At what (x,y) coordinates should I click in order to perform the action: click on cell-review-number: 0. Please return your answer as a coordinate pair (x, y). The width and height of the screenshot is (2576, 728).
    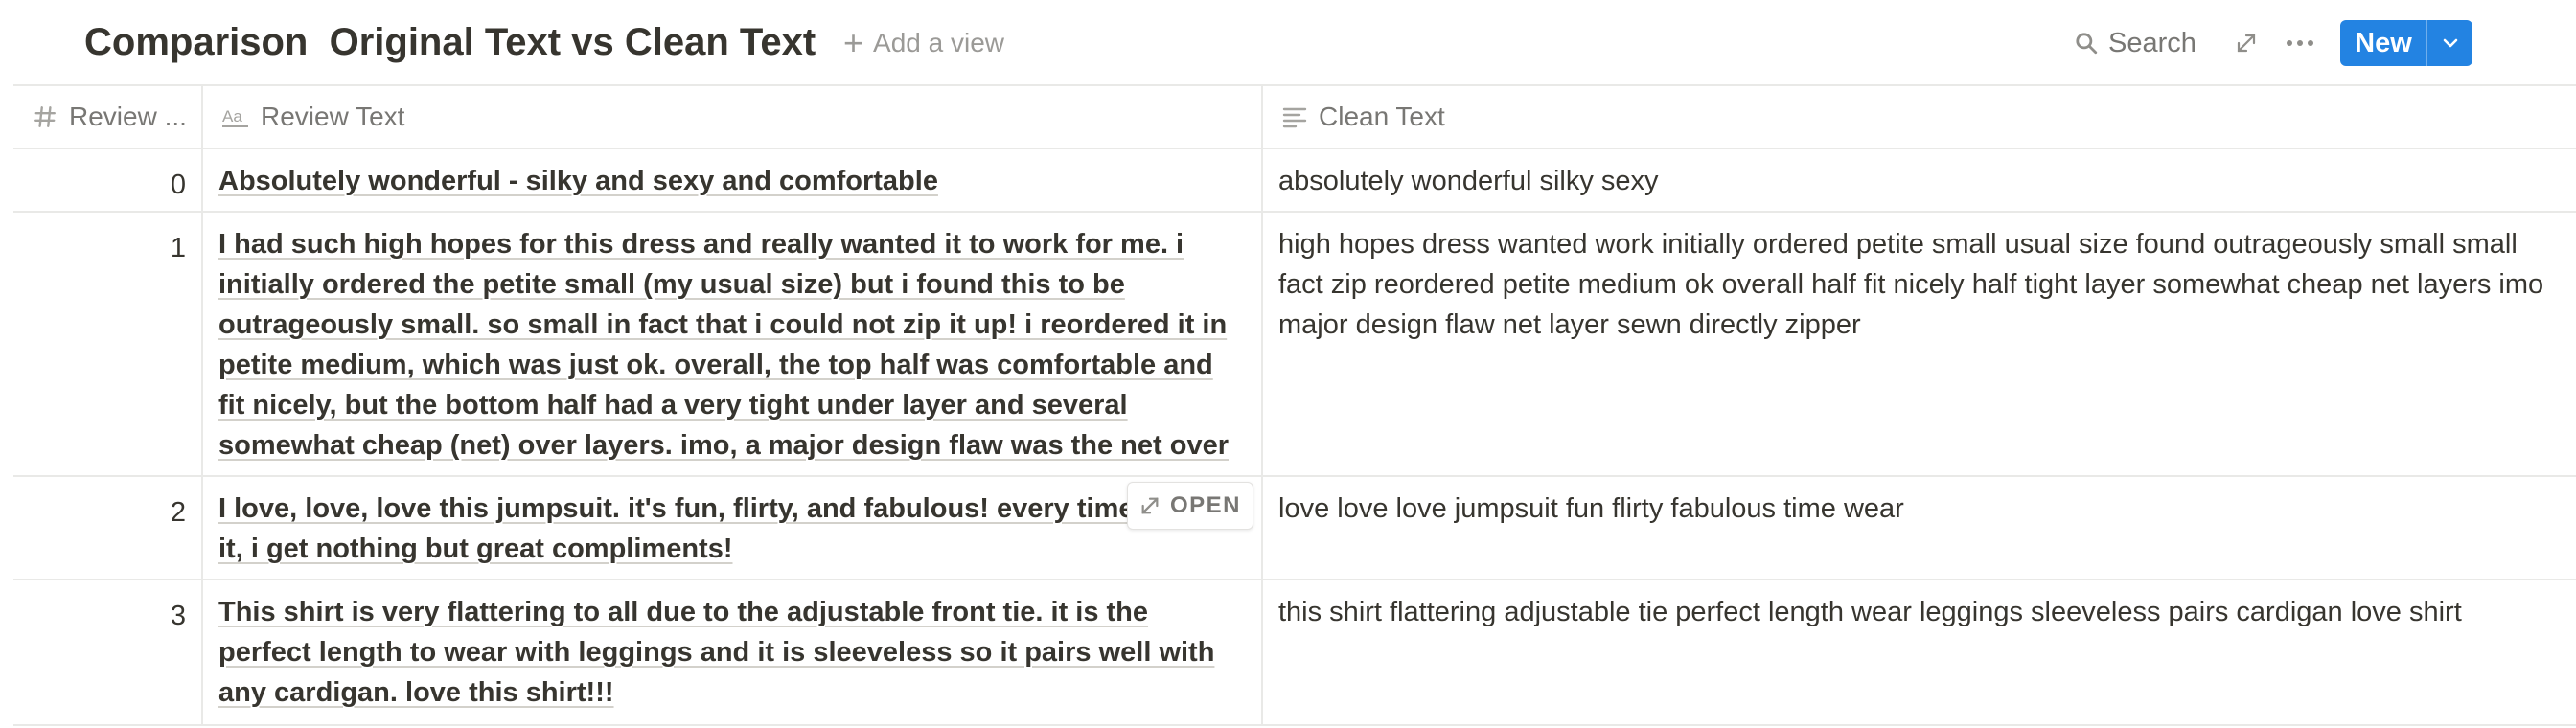
    Looking at the image, I should click on (108, 180).